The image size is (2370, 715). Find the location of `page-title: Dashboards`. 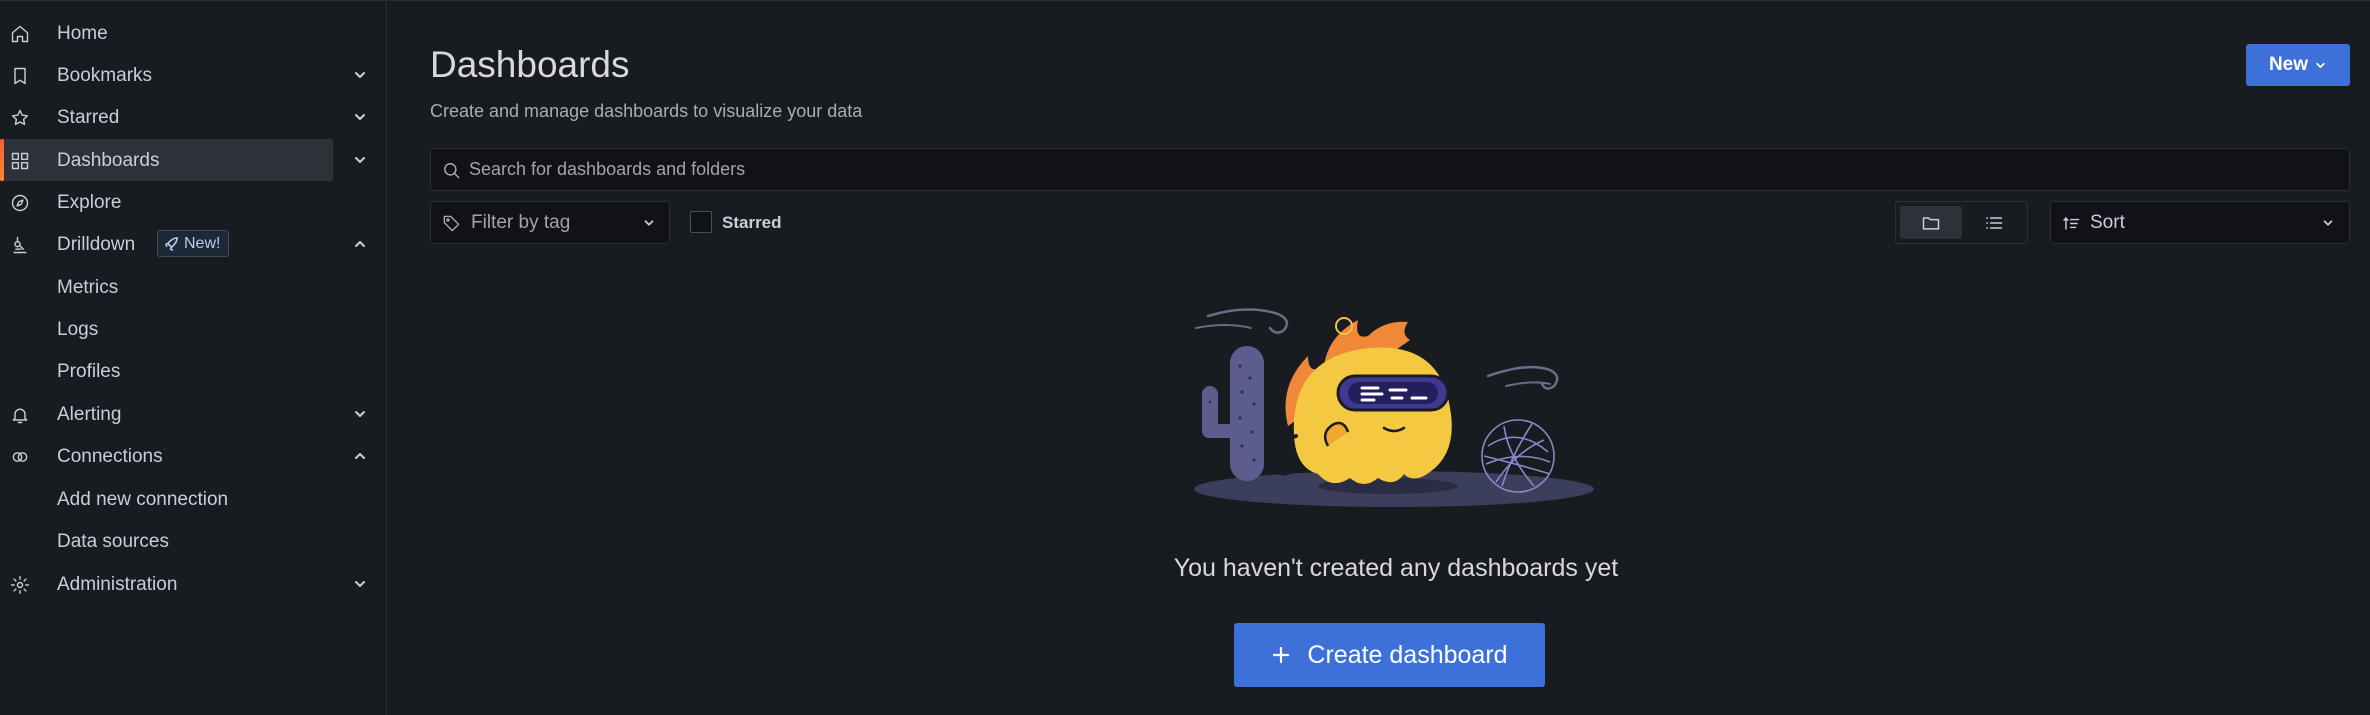

page-title: Dashboards is located at coordinates (530, 64).